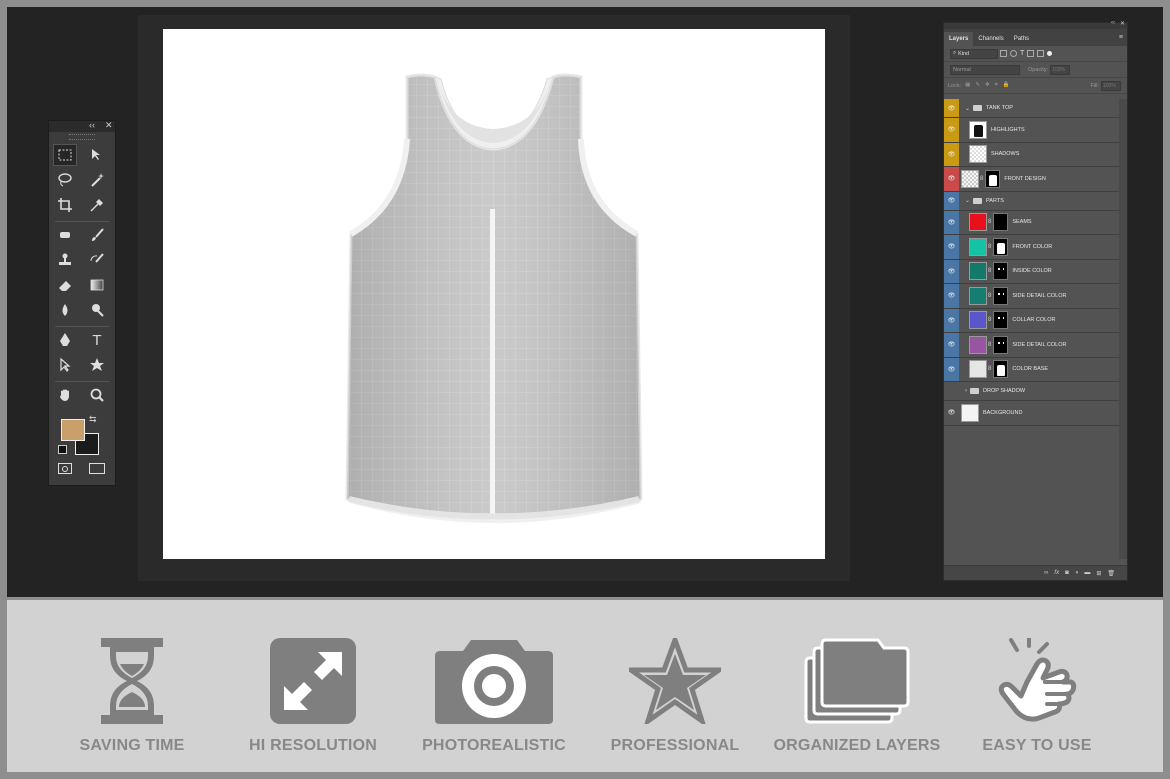 The image size is (1170, 779). I want to click on lasso-tool-icon, so click(65, 180).